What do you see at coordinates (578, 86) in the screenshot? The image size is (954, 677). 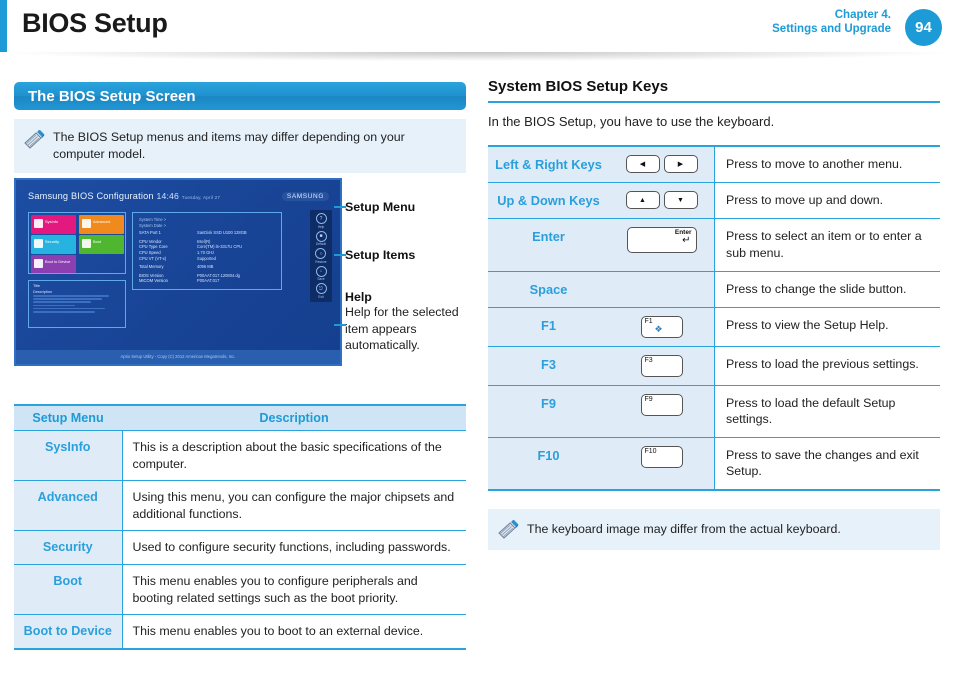 I see `right-section-title: System BIOS Setup Keys` at bounding box center [578, 86].